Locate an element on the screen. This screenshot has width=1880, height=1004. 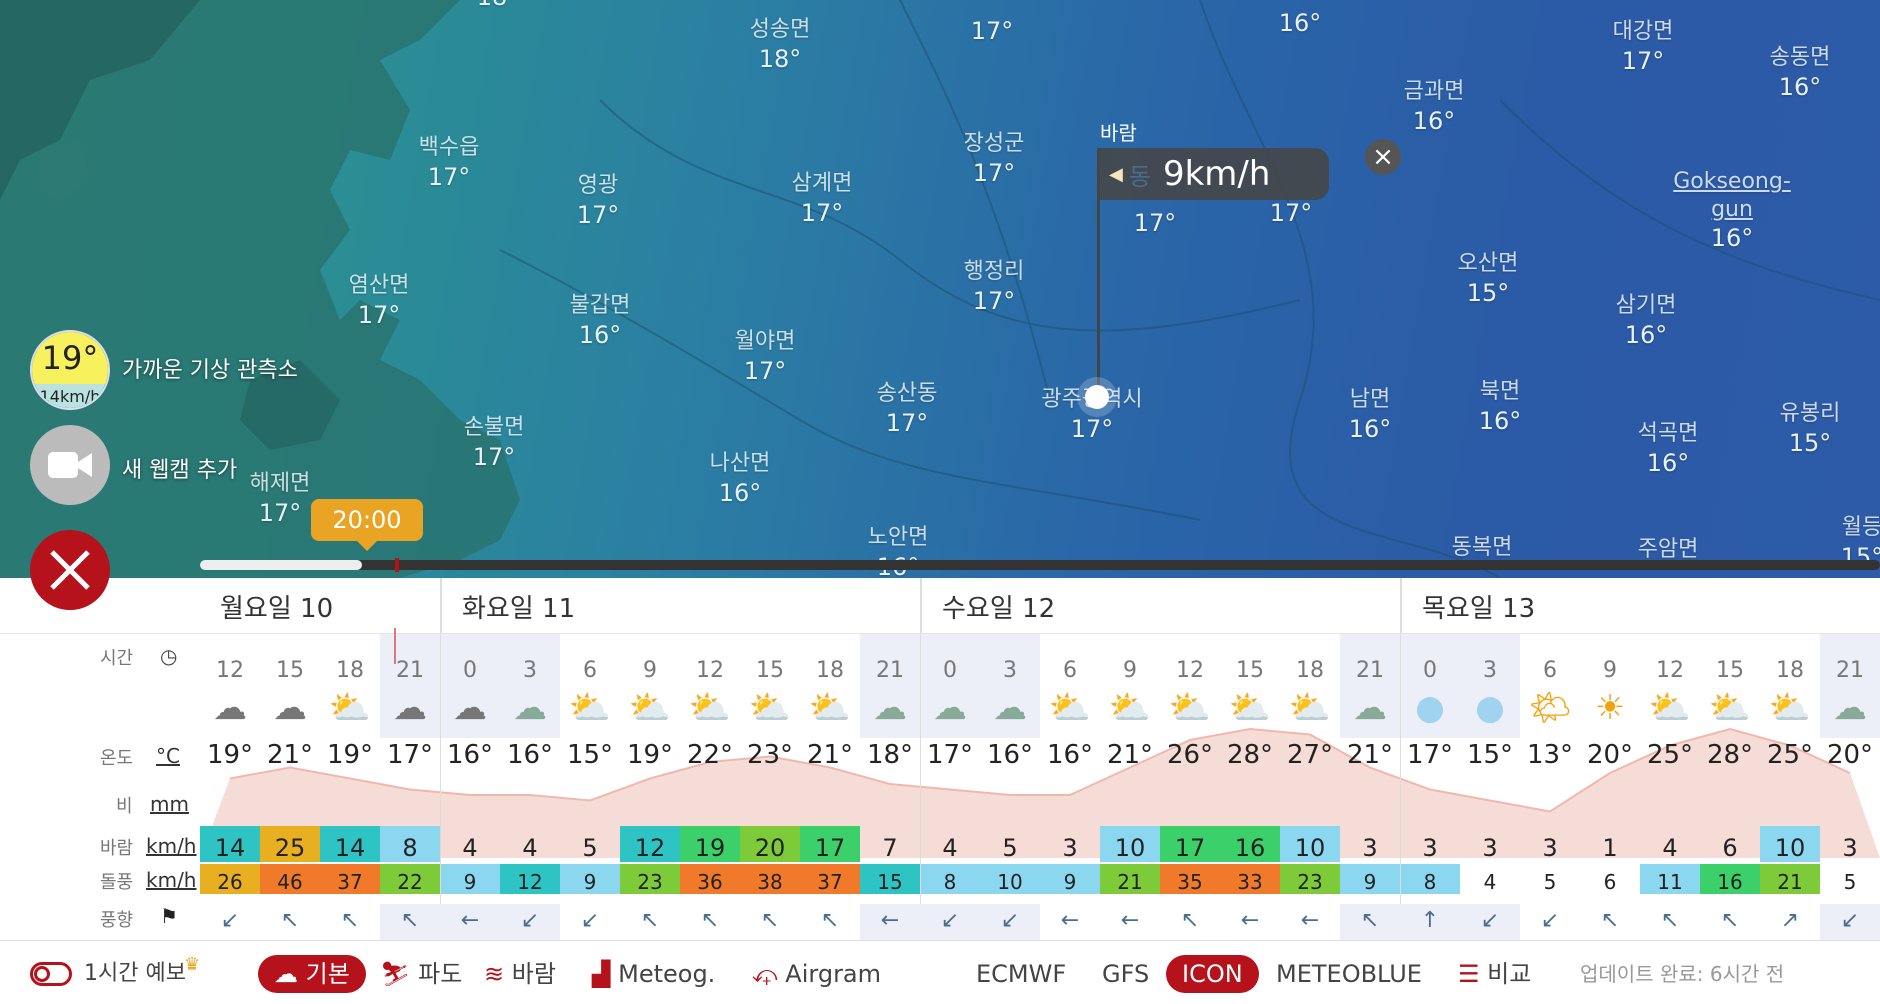
map-place-label: Gokseong-gun 16° is located at coordinates (1732, 210).